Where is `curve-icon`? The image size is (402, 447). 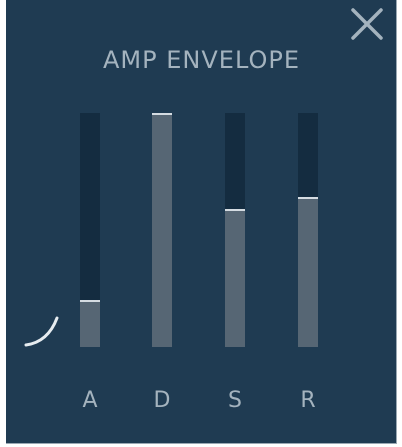
curve-icon is located at coordinates (43, 332).